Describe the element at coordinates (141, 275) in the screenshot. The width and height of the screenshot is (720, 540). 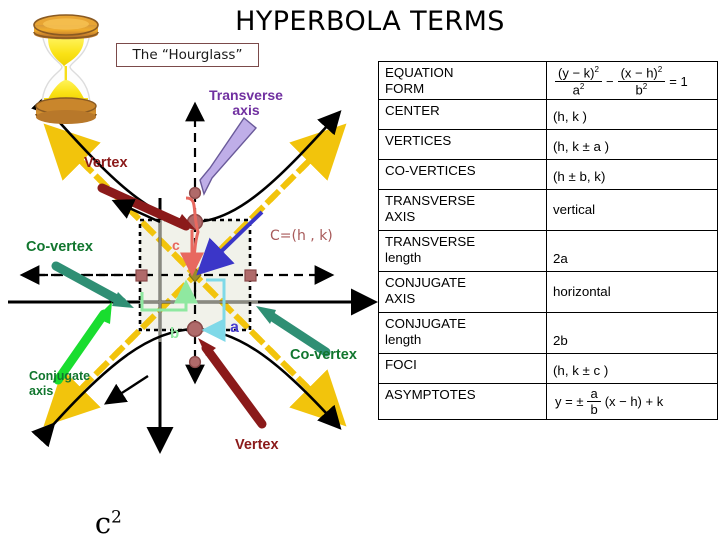
I see `co-vertex-point-left` at that location.